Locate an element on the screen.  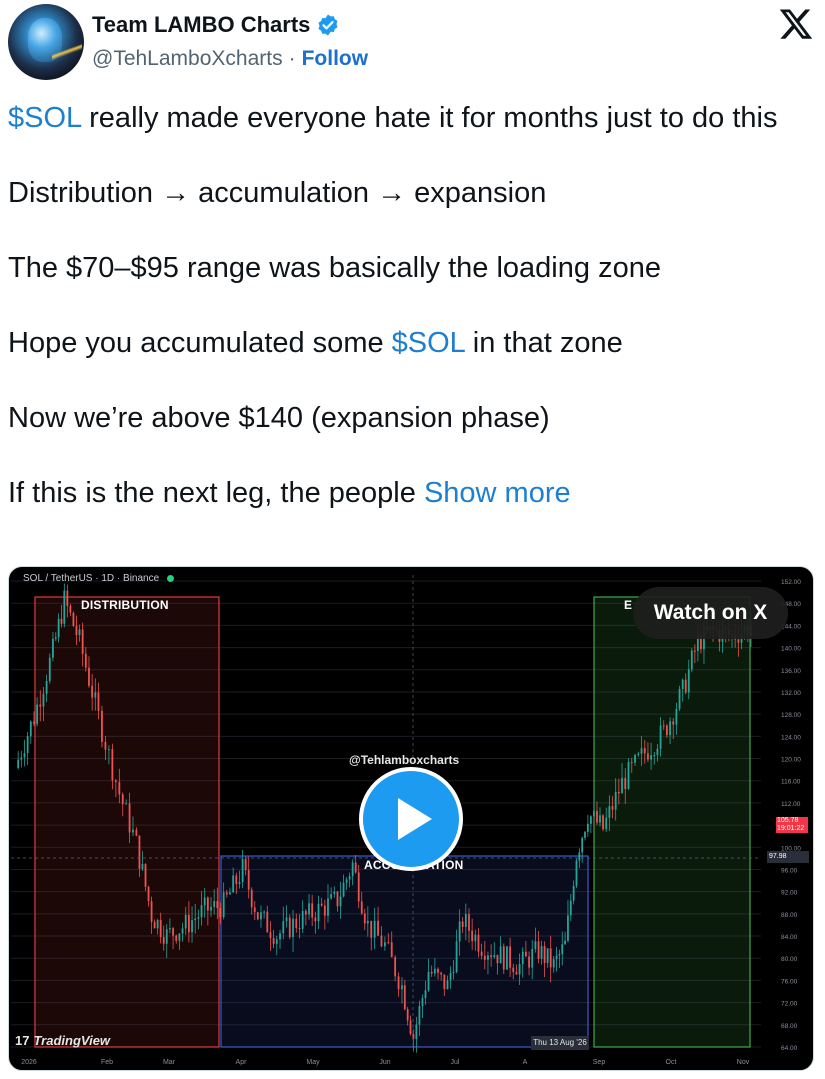
play-icon is located at coordinates (415, 819).